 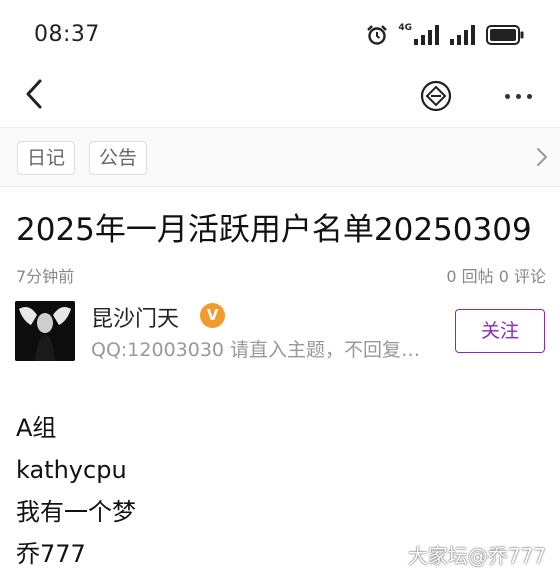 I want to click on author-bio: QQ:12003030 请直入主题，不回复你好在吗之类的, so click(x=261, y=350).